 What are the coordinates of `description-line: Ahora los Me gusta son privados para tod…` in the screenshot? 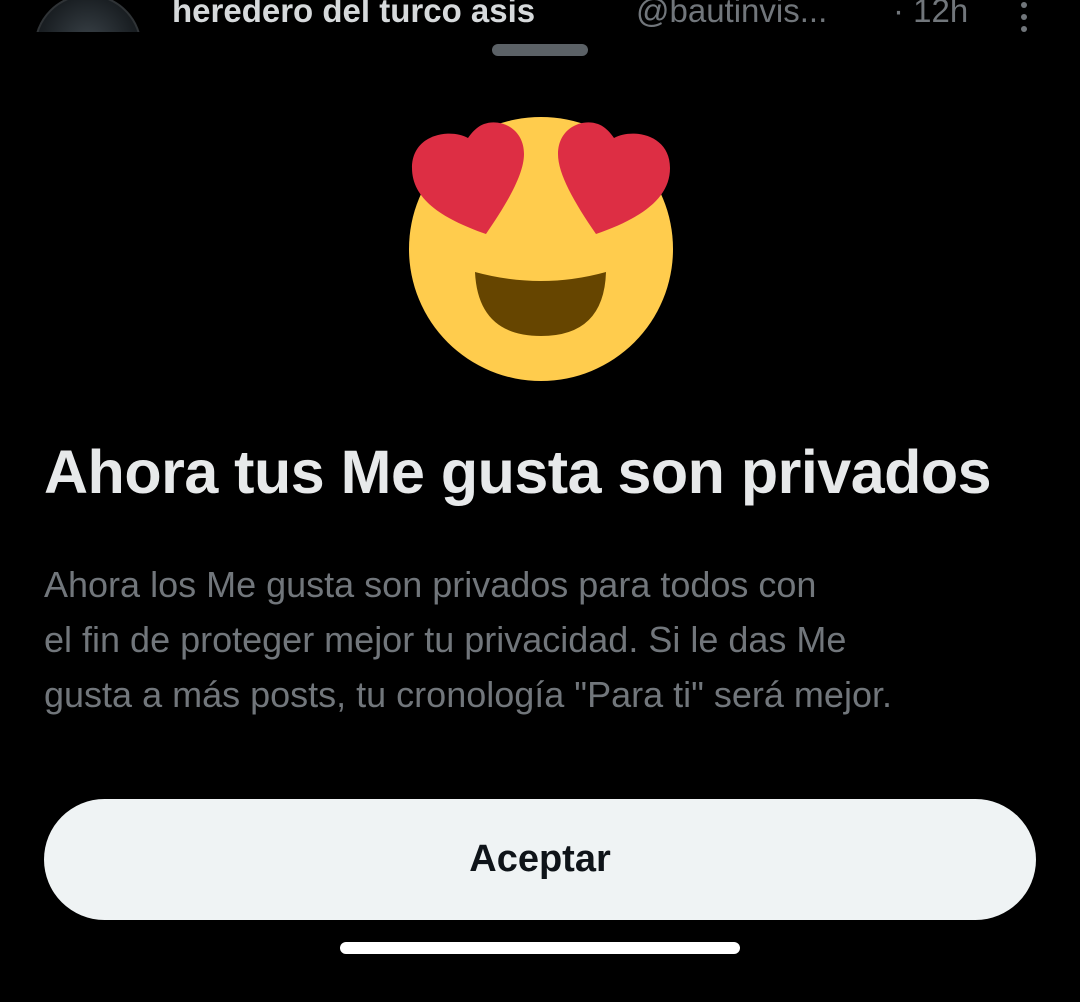 It's located at (430, 584).